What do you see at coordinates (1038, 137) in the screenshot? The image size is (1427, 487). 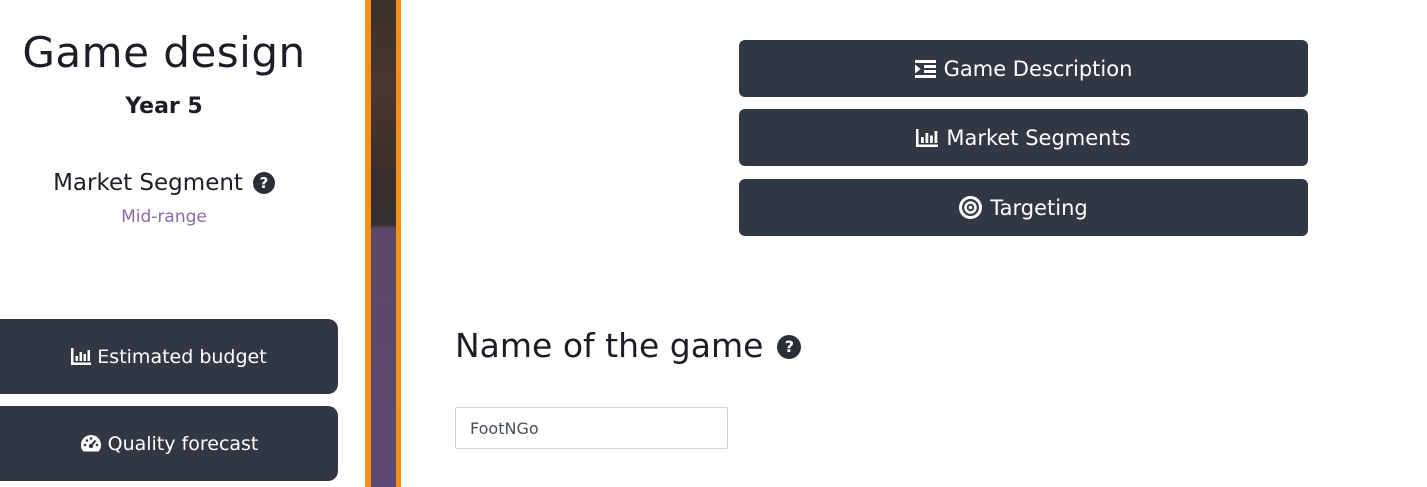 I see `market-segments-label: Market Segments` at bounding box center [1038, 137].